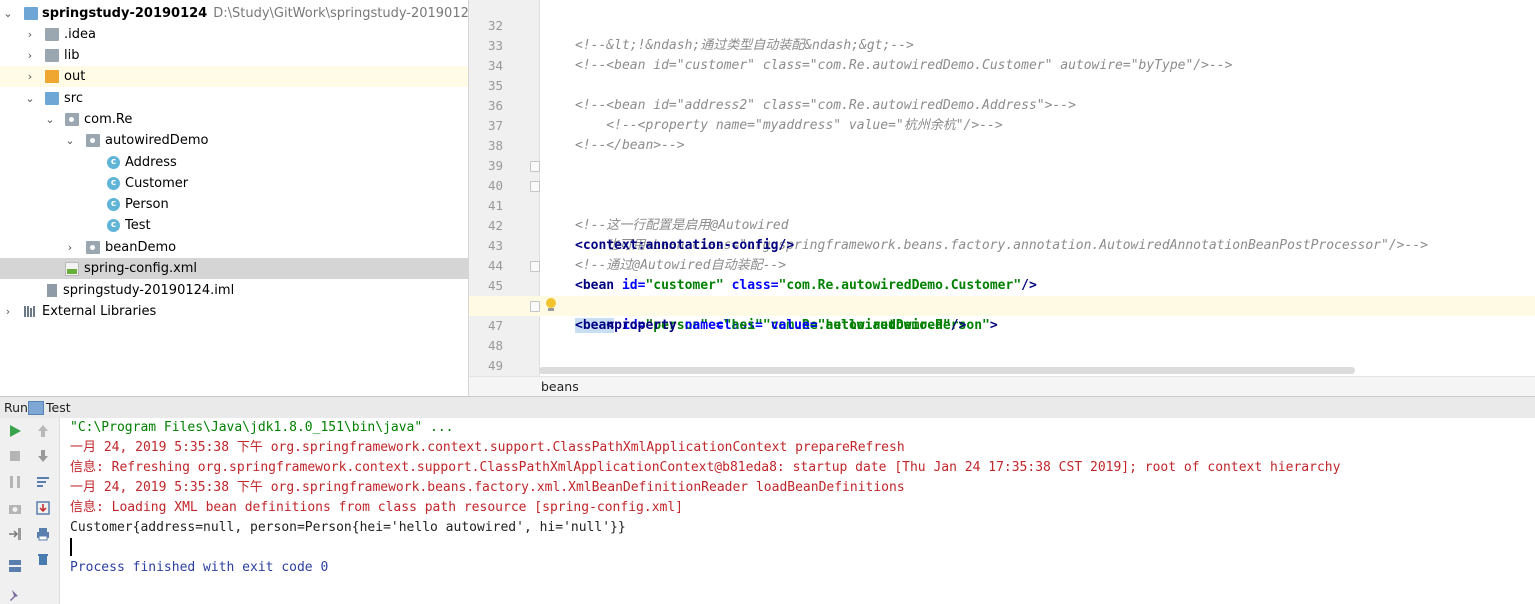  I want to click on tree-item-customer: c Customer, so click(234, 183).